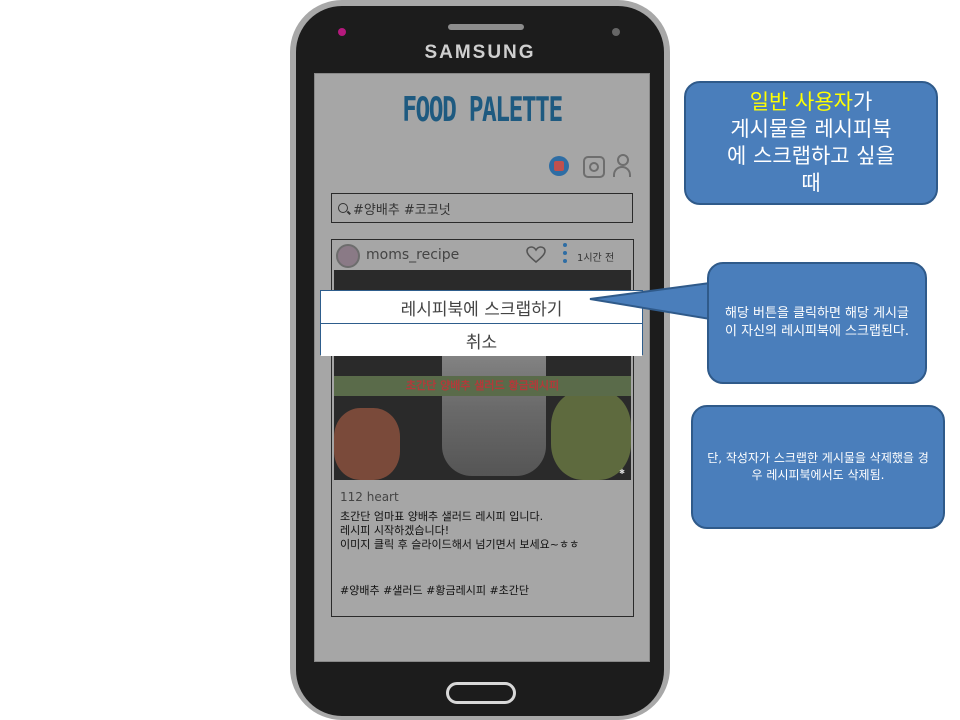 The image size is (960, 720). I want to click on note-callout: 단, 작성자가 스크랩한 게시물을 삭제했을 경우 레시피북에서도 삭제됨., so click(818, 467).